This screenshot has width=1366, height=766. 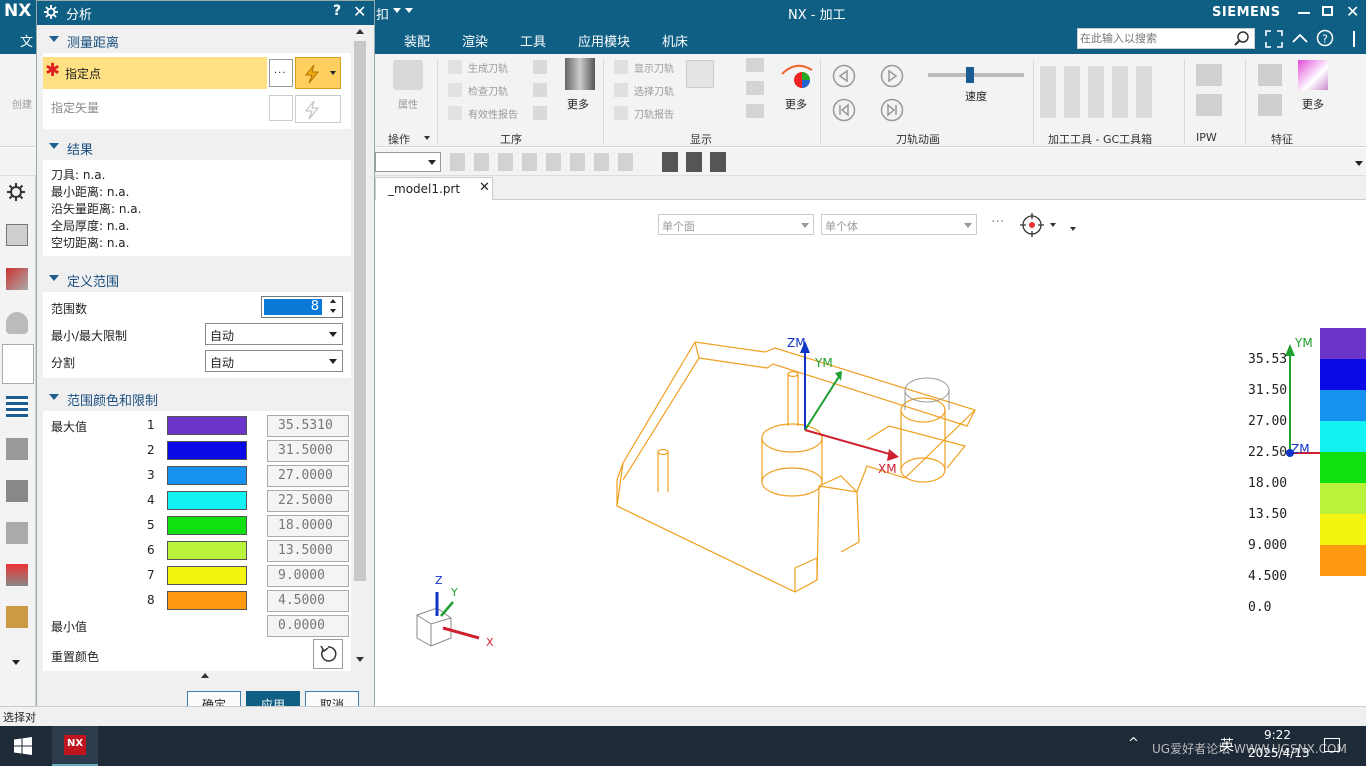 What do you see at coordinates (841, 226) in the screenshot?
I see `body-filter-label: 单个体` at bounding box center [841, 226].